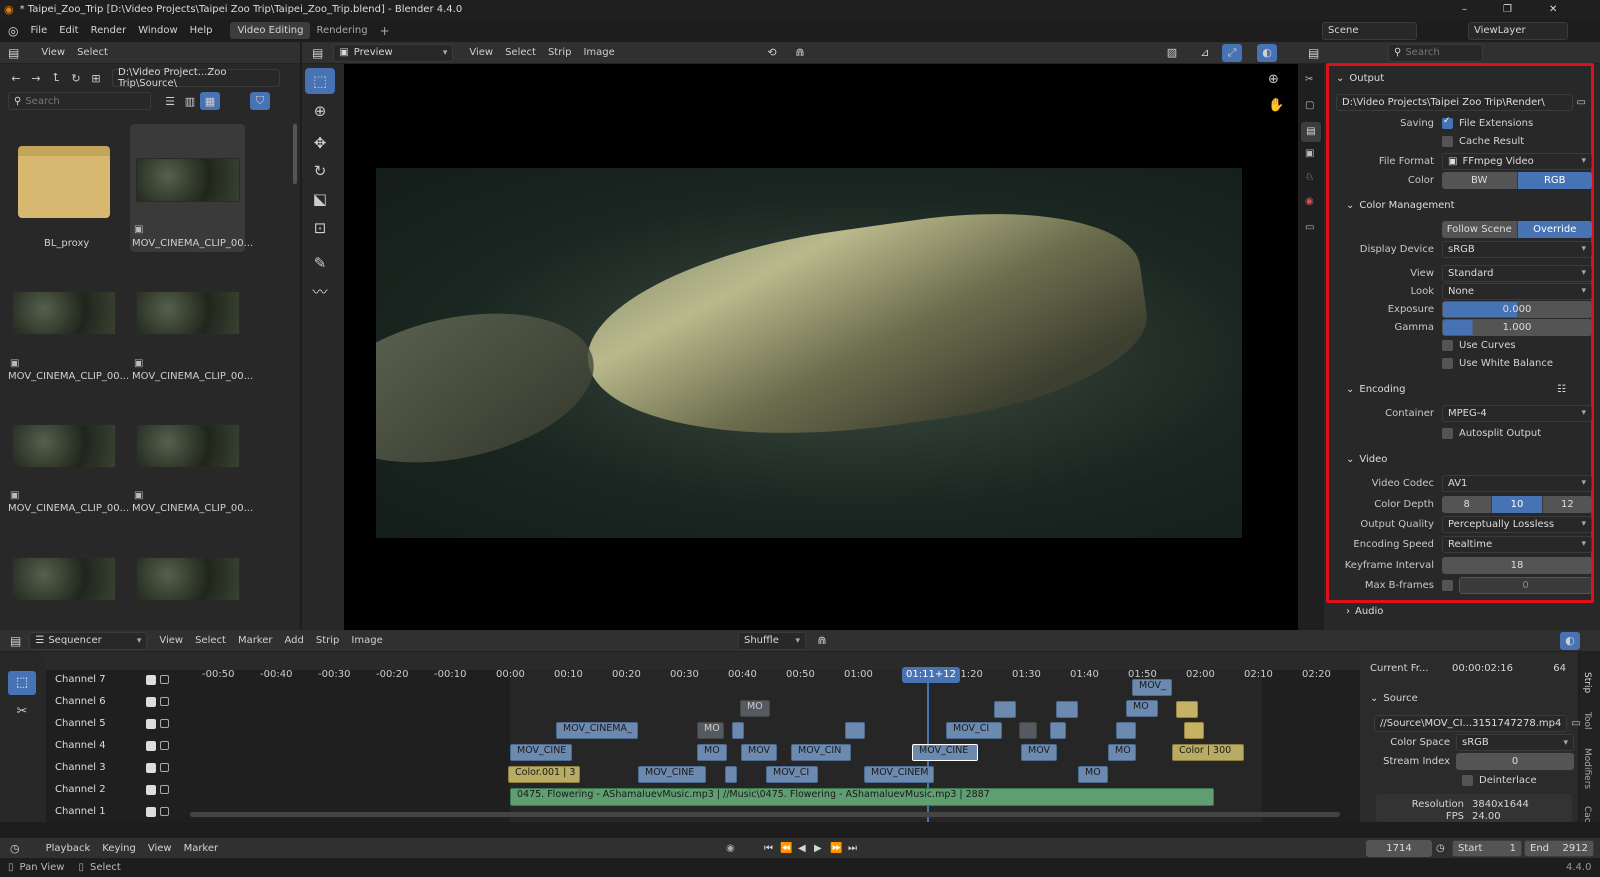  I want to click on follow-scene-button: Follow Scene, so click(1480, 229).